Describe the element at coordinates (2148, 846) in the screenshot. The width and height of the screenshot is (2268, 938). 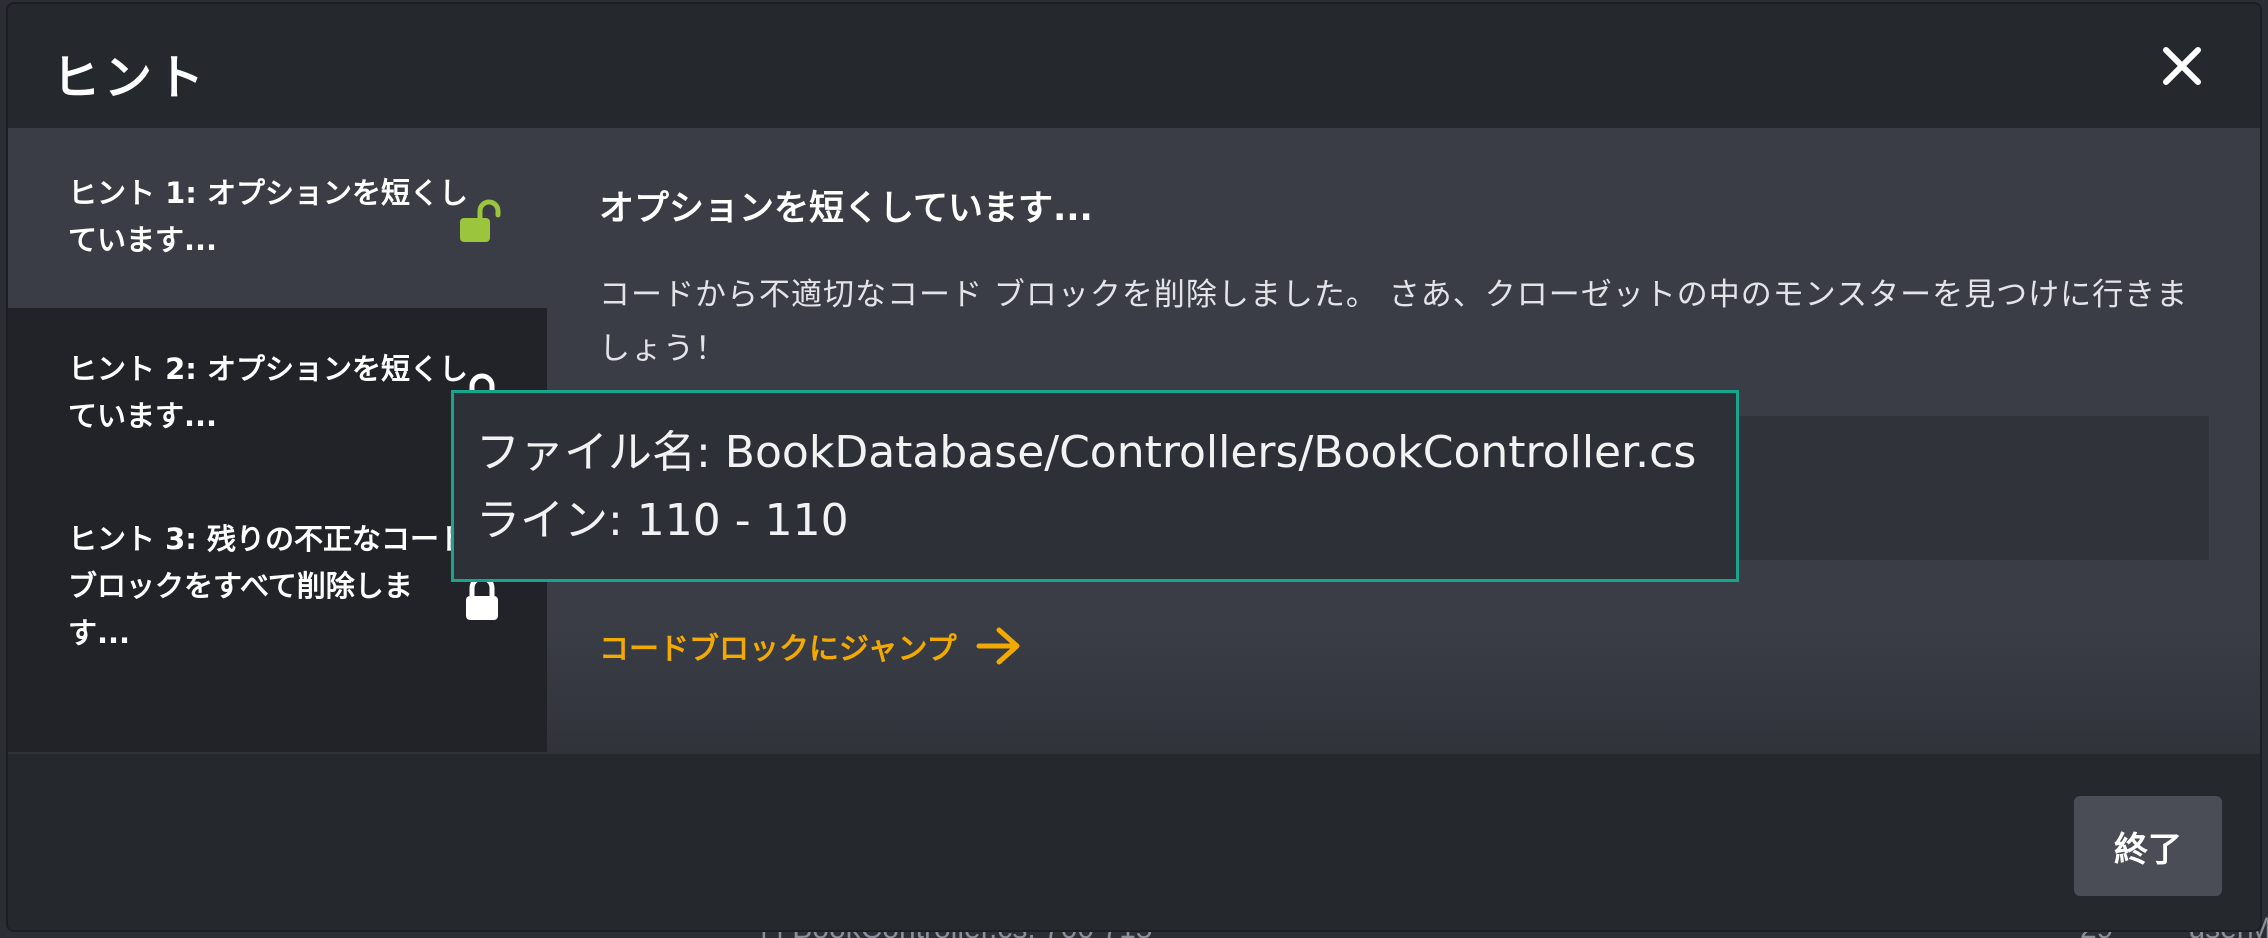
I see `exit-button: 終了` at that location.